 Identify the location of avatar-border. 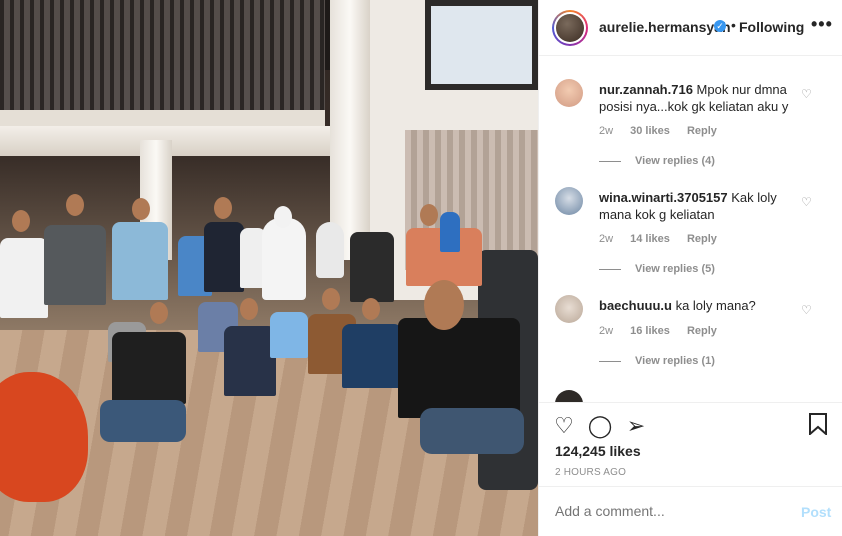
(570, 28).